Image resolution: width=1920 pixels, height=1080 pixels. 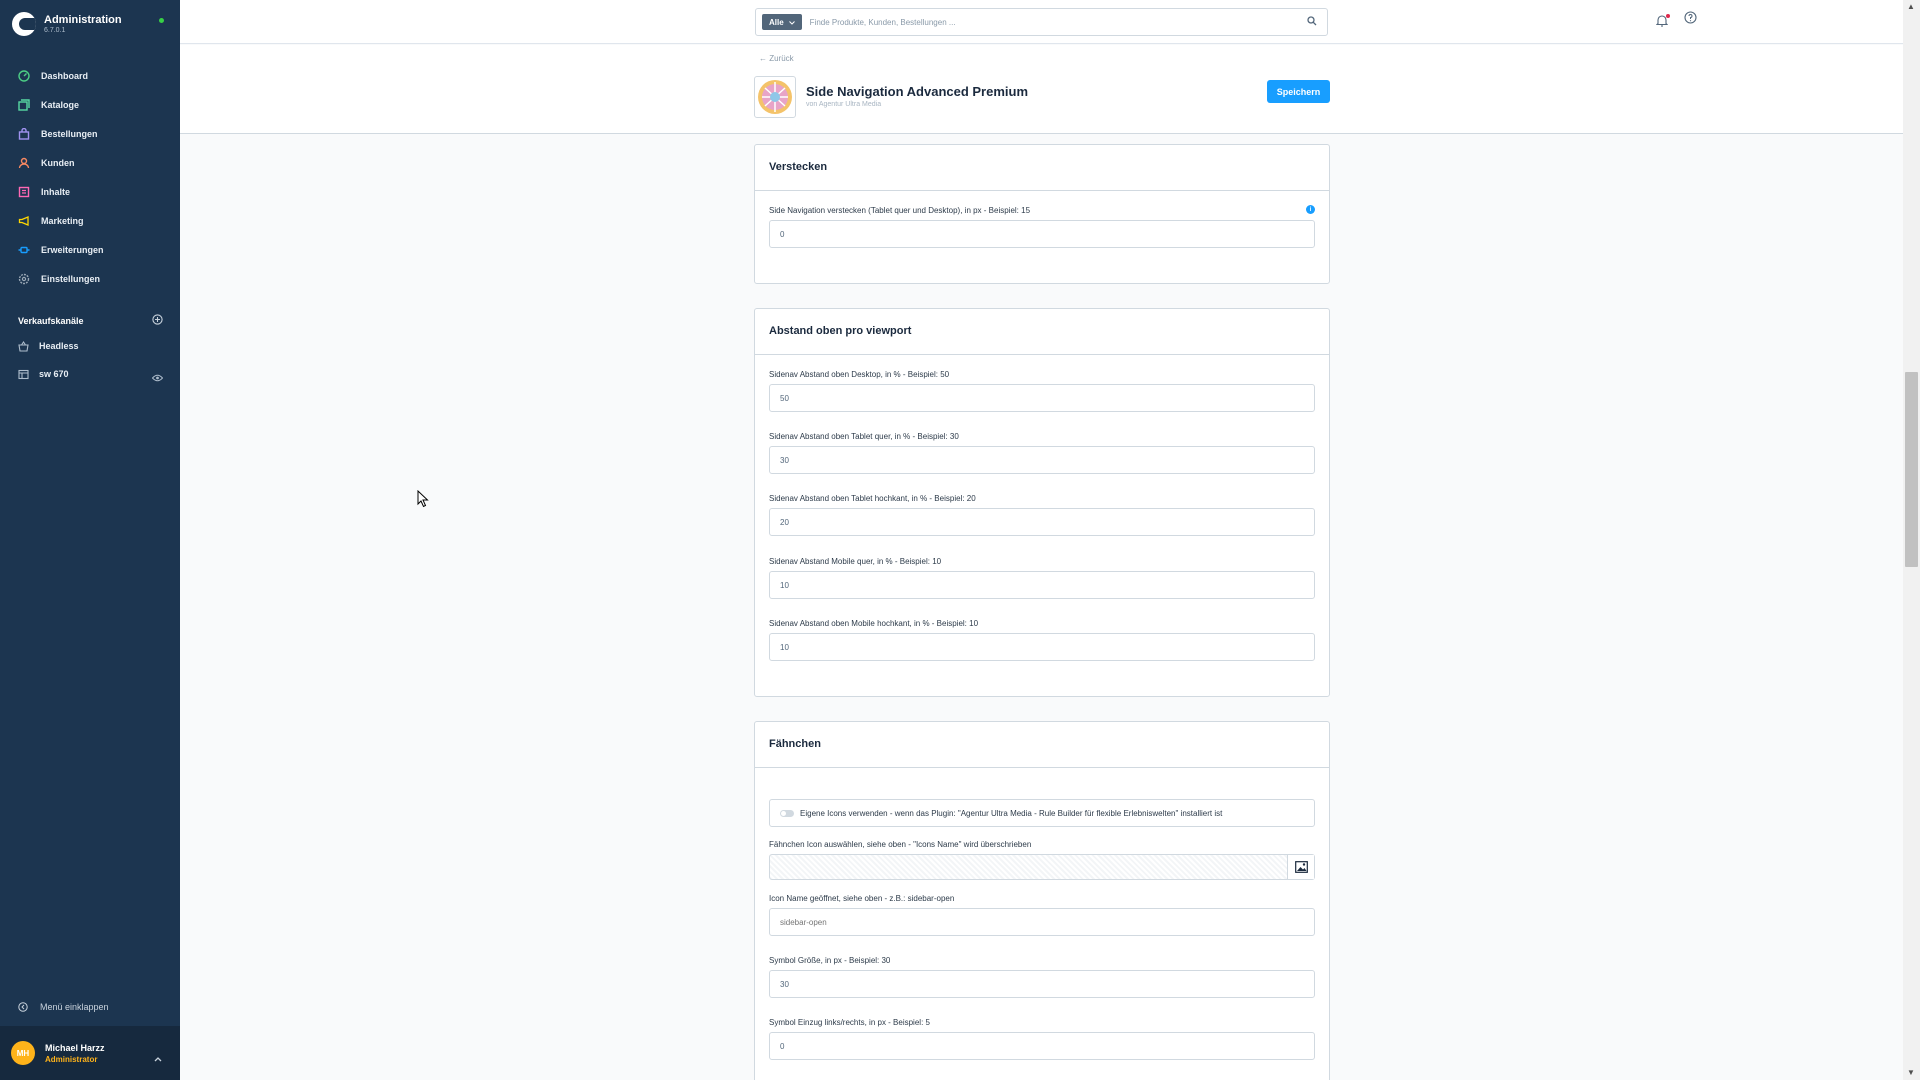 I want to click on nav-item-customers: Kunden, so click(x=90, y=162).